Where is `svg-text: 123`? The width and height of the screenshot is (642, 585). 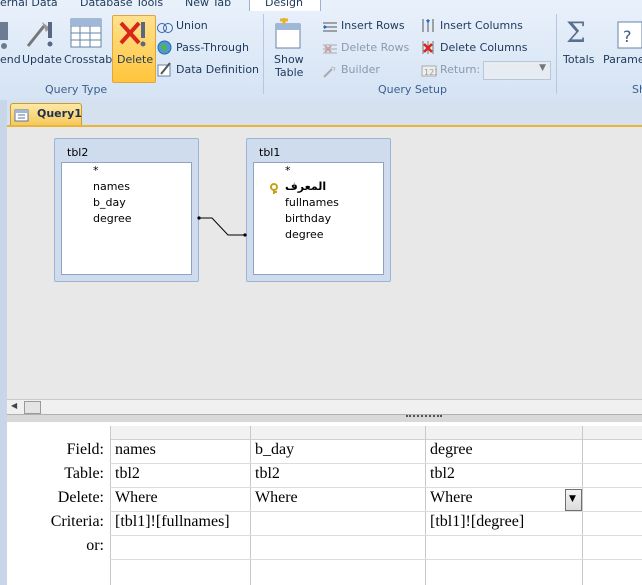
svg-text: 123 is located at coordinates (430, 72).